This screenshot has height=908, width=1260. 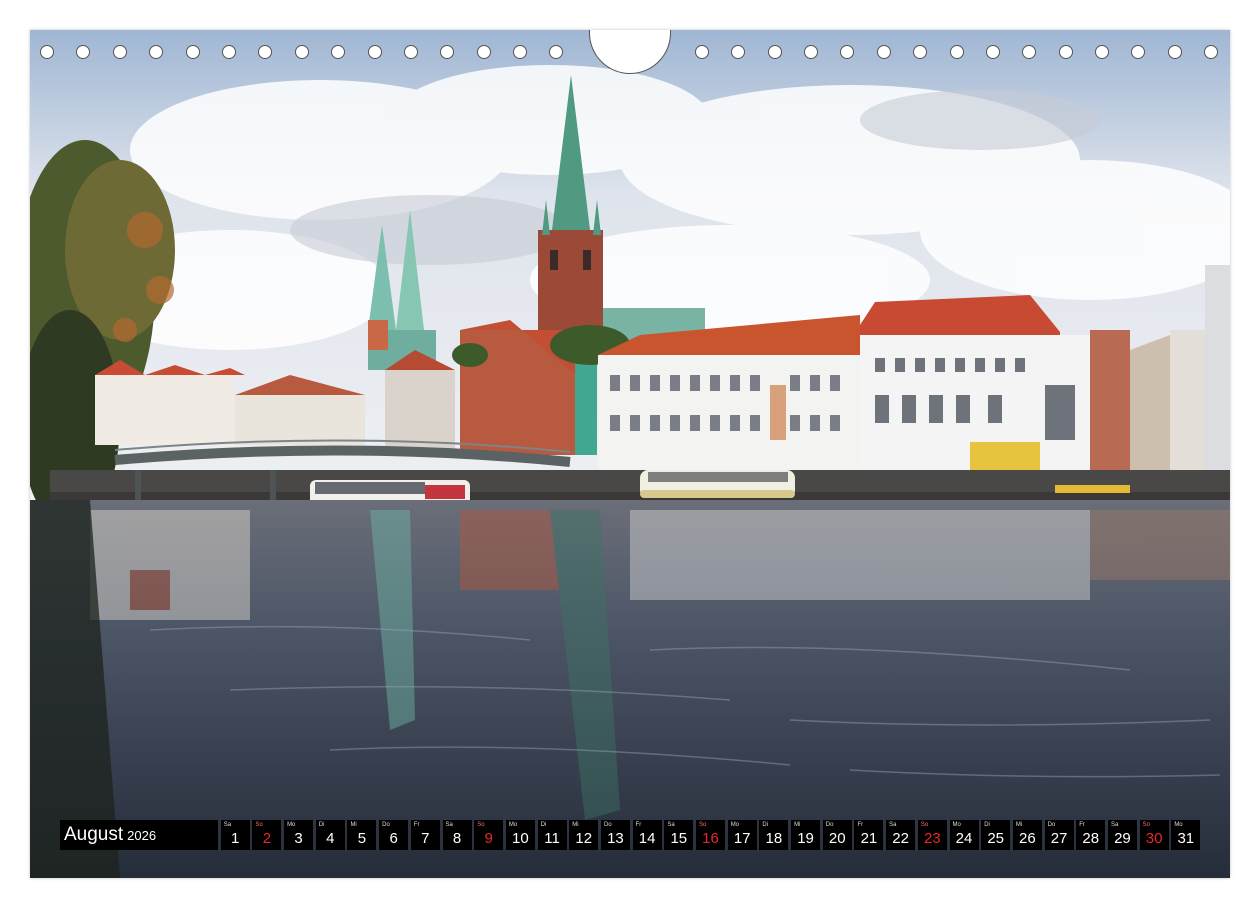 I want to click on day-number: 4, so click(x=330, y=838).